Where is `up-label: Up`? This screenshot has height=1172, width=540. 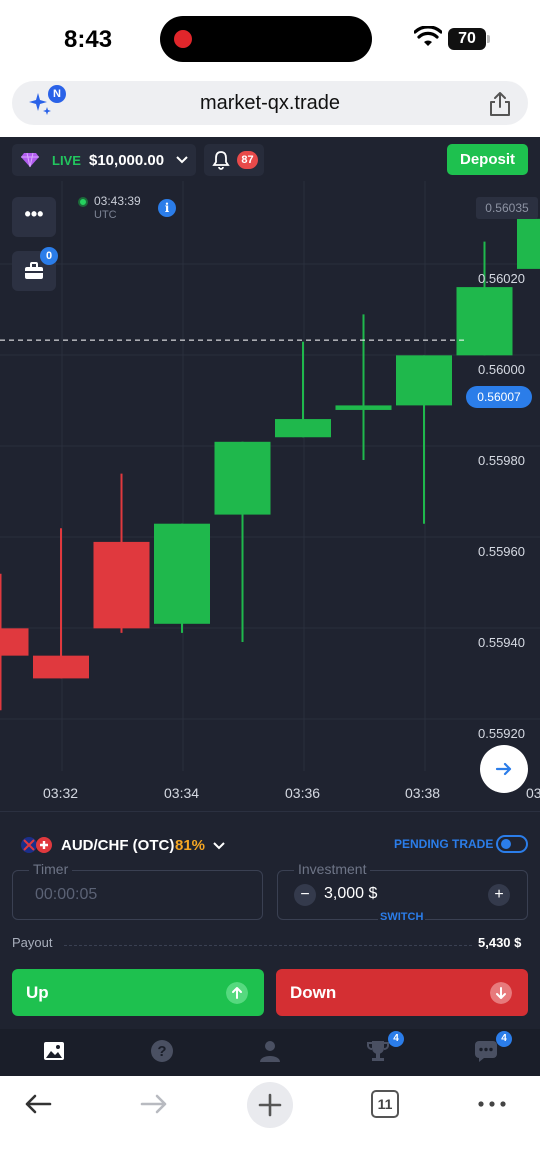
up-label: Up is located at coordinates (37, 992).